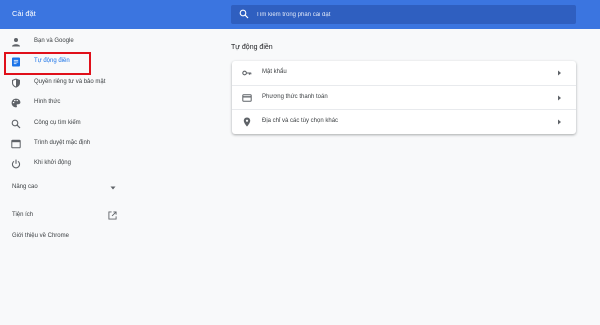 The height and width of the screenshot is (325, 600). What do you see at coordinates (247, 73) in the screenshot?
I see `key-icon` at bounding box center [247, 73].